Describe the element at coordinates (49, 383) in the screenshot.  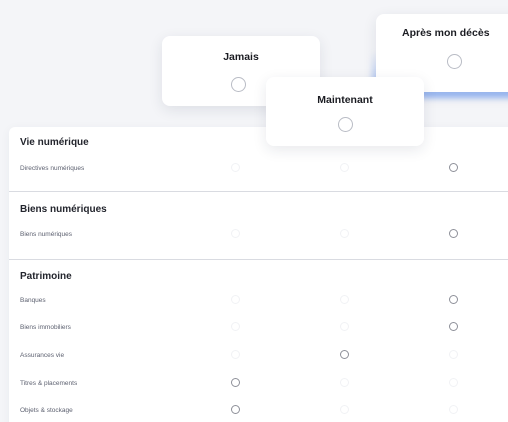
I see `row-label-titres-placements: Titres & placements` at that location.